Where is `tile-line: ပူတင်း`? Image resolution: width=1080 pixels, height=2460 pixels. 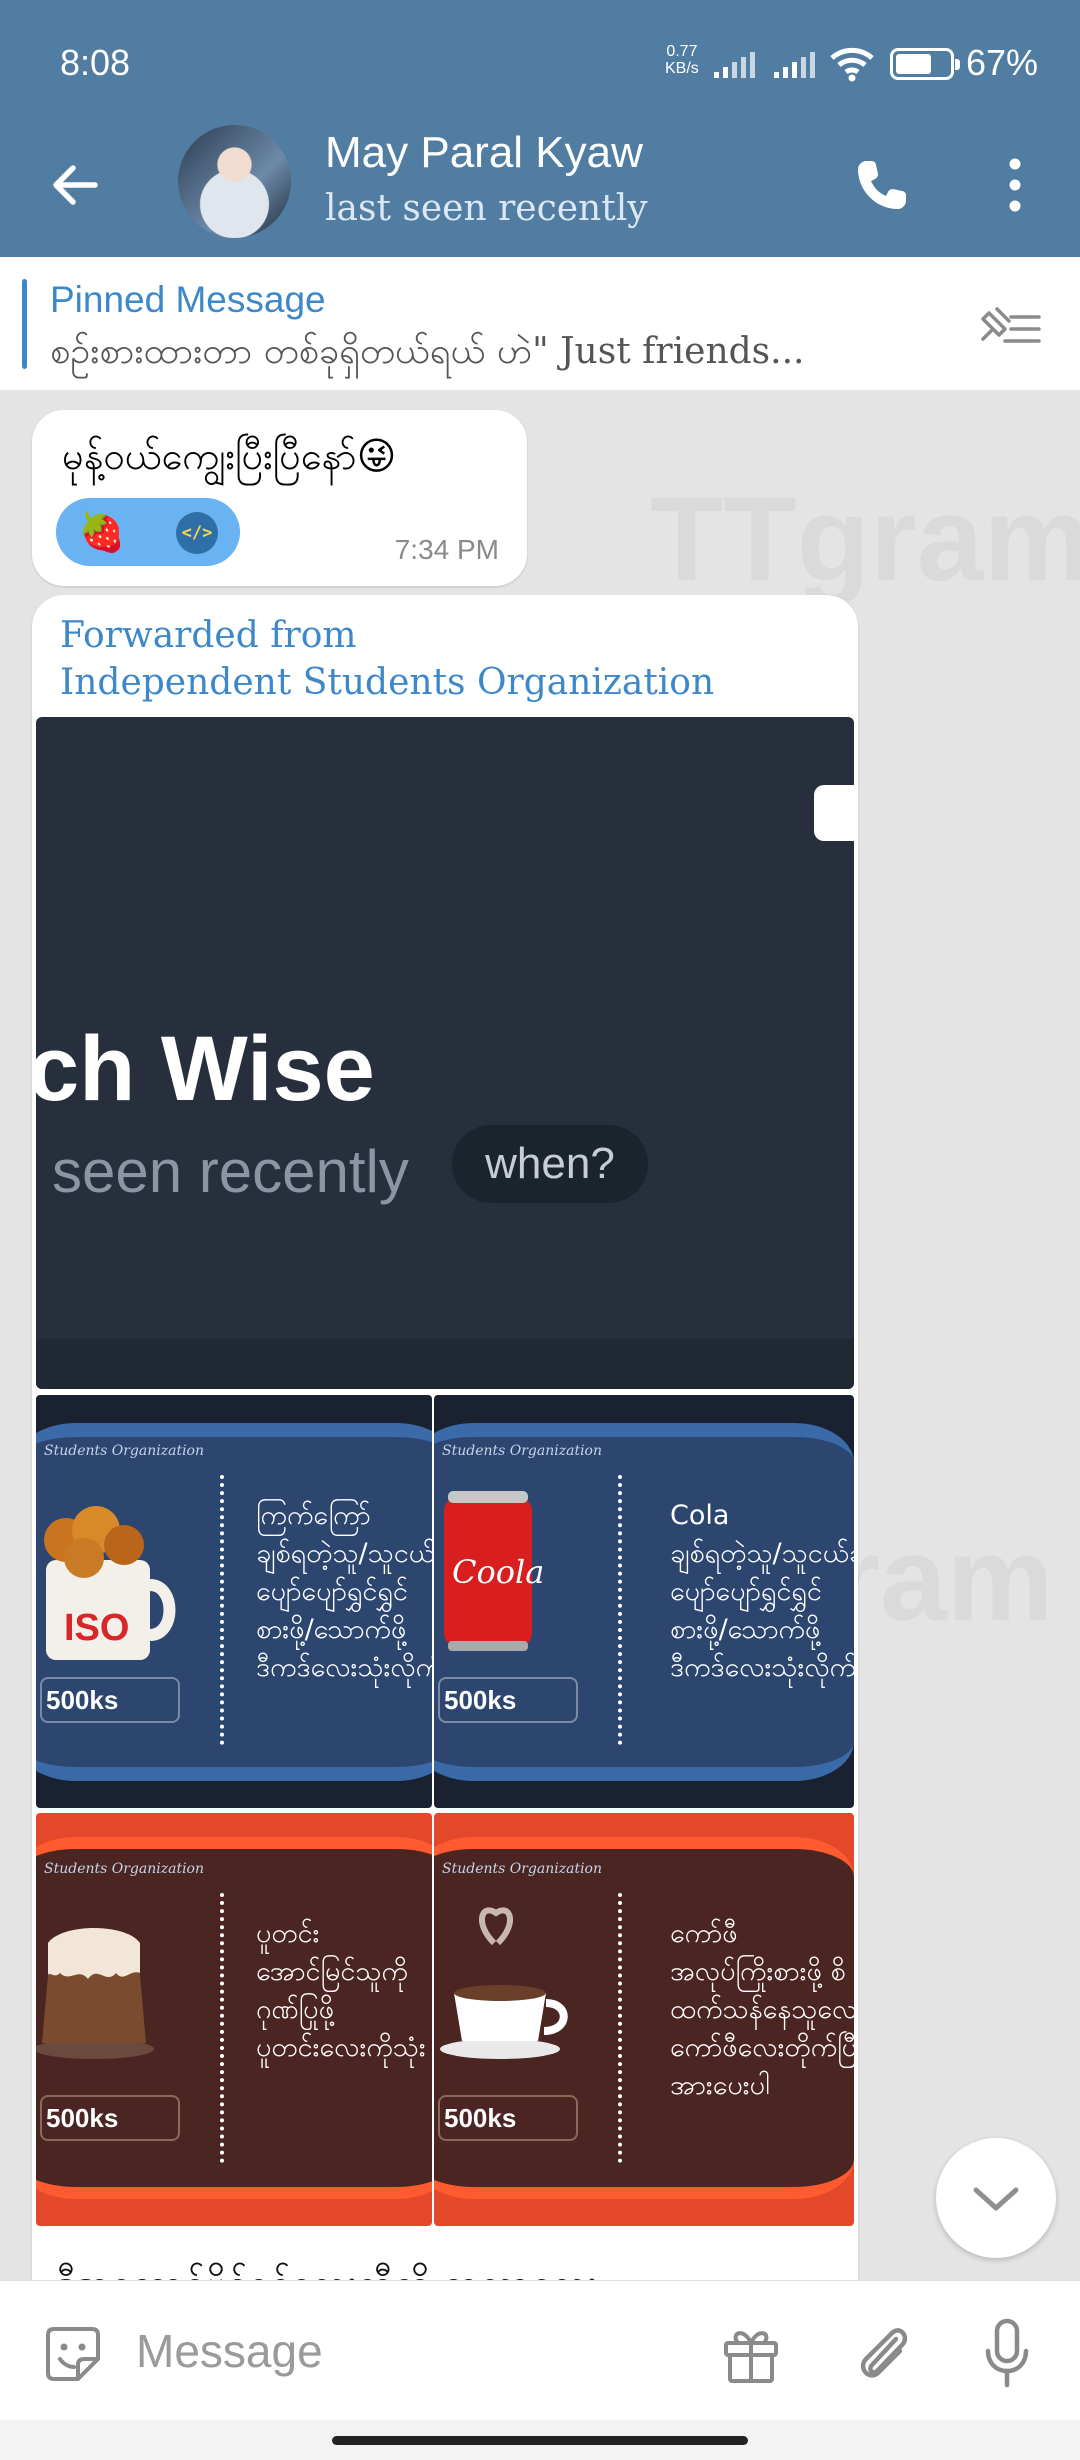
tile-line: ပူတင်း is located at coordinates (288, 1933).